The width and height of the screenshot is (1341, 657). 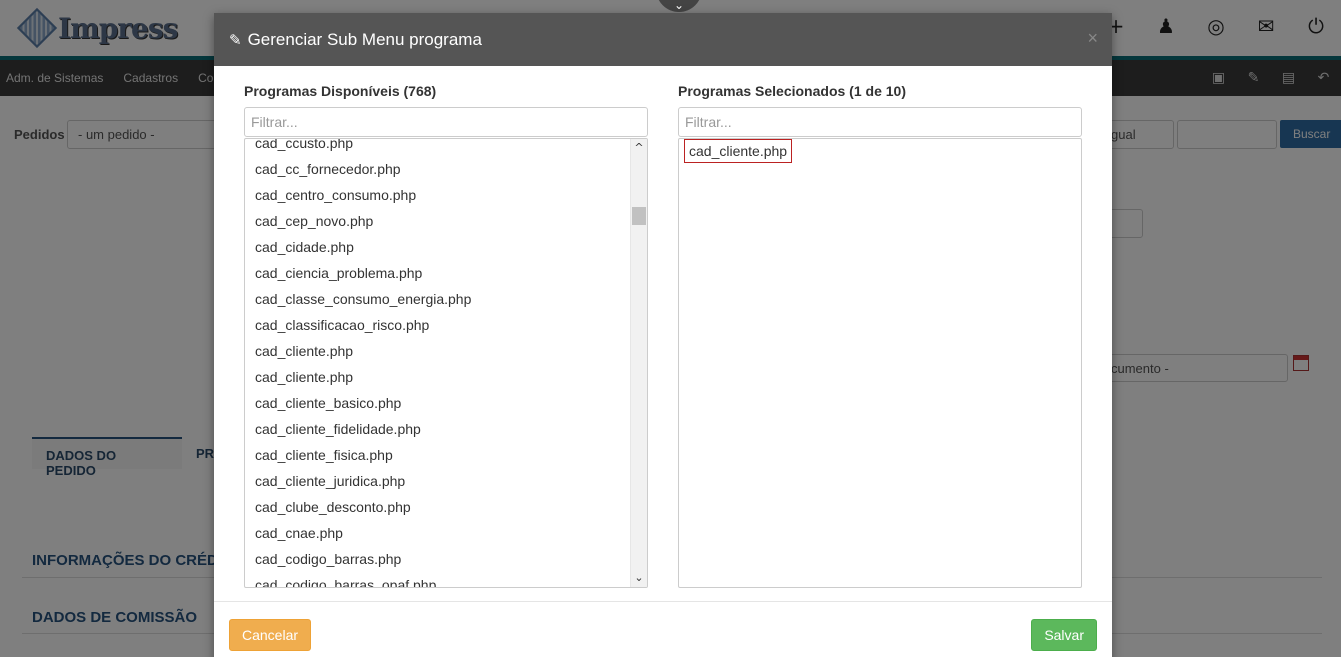 What do you see at coordinates (639, 148) in the screenshot?
I see `chevron-up-icon: ^` at bounding box center [639, 148].